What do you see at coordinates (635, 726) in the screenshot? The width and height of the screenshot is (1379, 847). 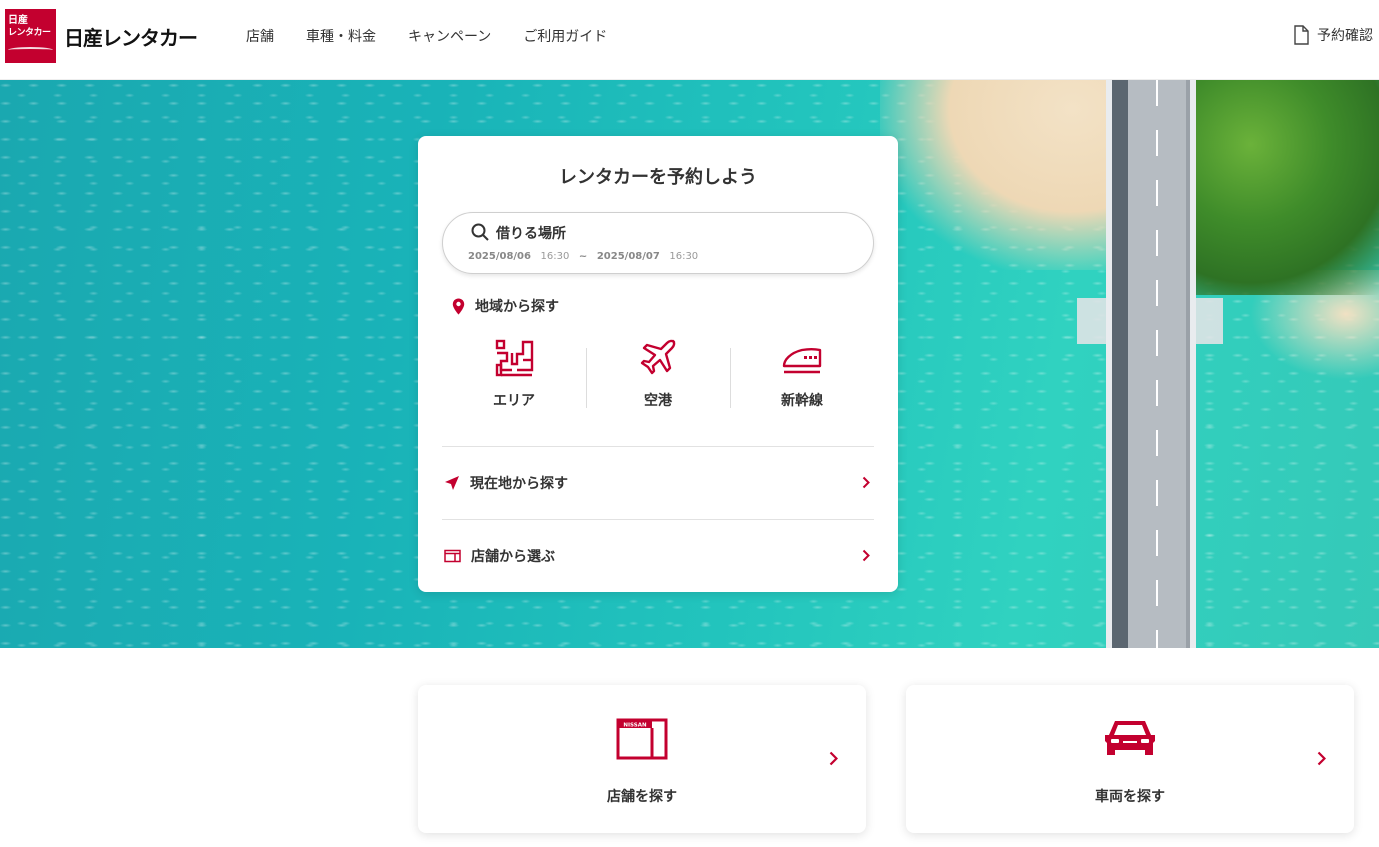 I see `store-icon-text: NISSAN` at bounding box center [635, 726].